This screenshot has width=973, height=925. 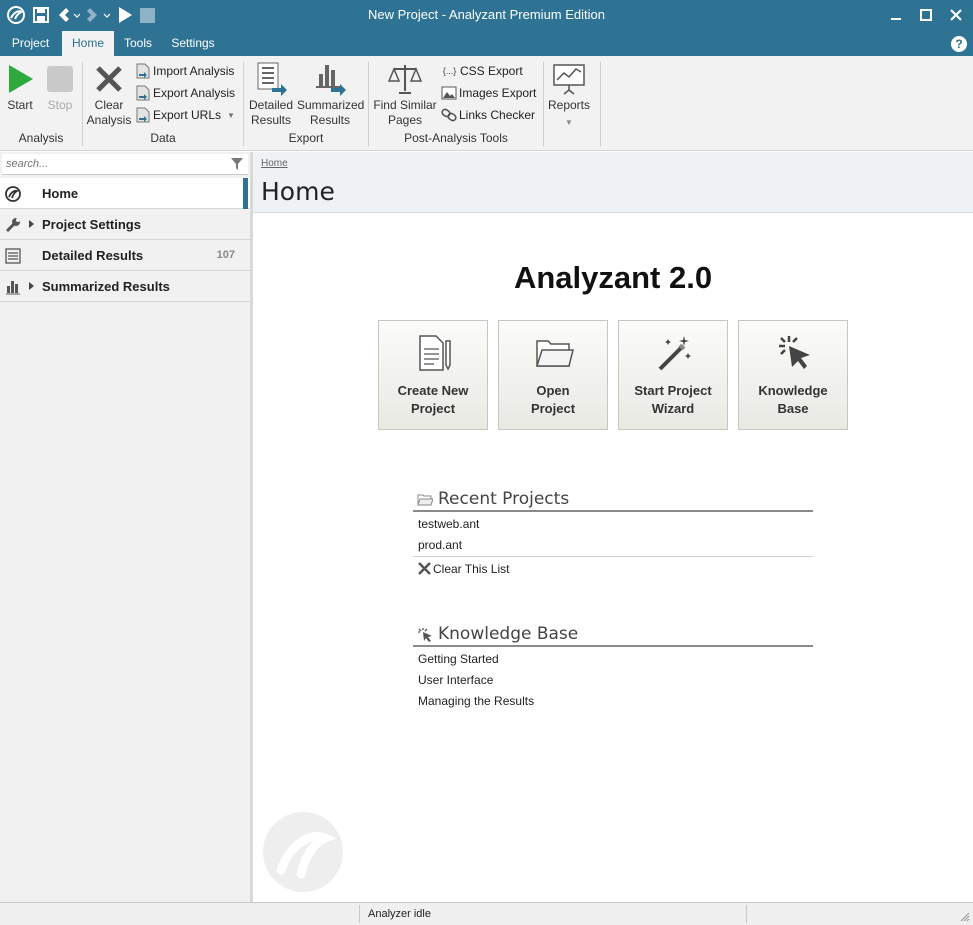 What do you see at coordinates (504, 499) in the screenshot?
I see `section-title: Recent Projects` at bounding box center [504, 499].